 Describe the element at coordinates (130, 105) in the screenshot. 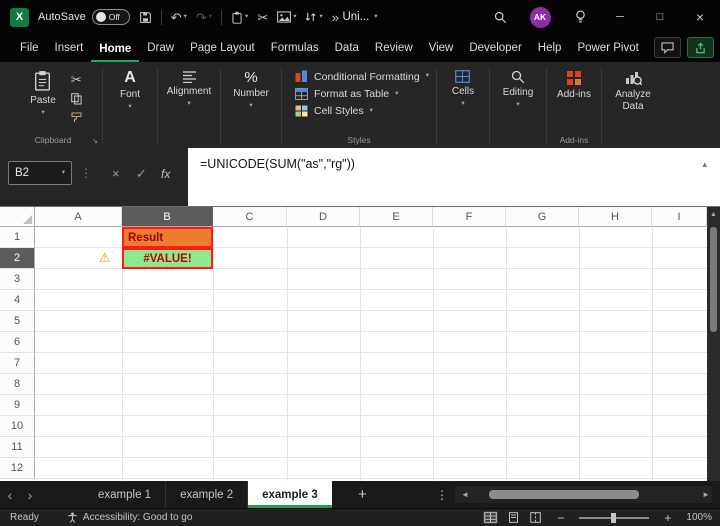

I see `font-button: A Font ▾` at that location.